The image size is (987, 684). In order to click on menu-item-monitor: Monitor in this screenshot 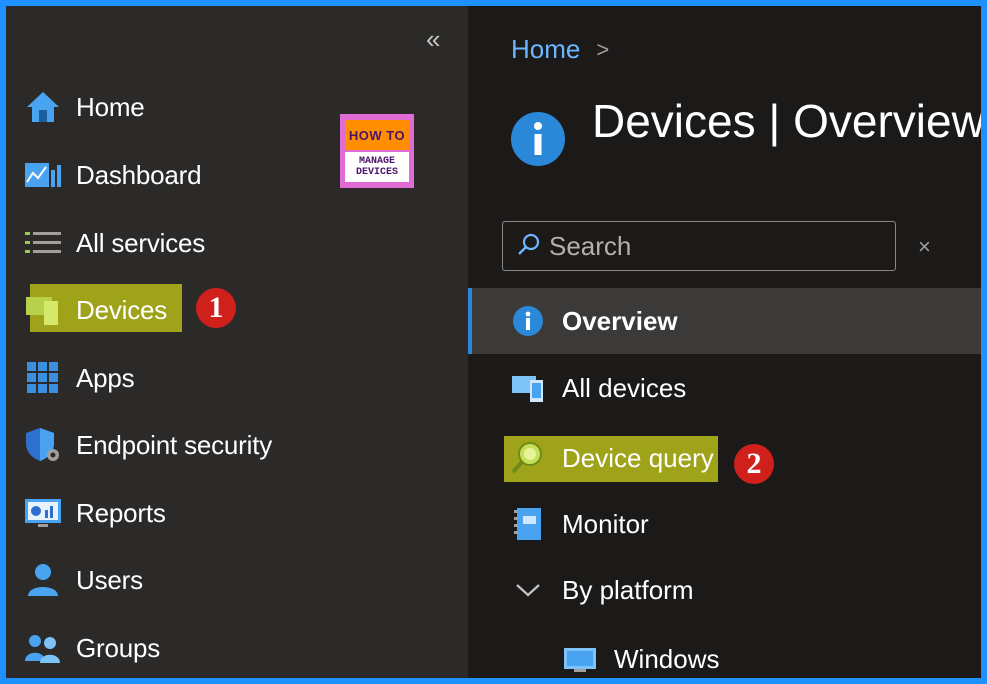, I will do `click(578, 524)`.